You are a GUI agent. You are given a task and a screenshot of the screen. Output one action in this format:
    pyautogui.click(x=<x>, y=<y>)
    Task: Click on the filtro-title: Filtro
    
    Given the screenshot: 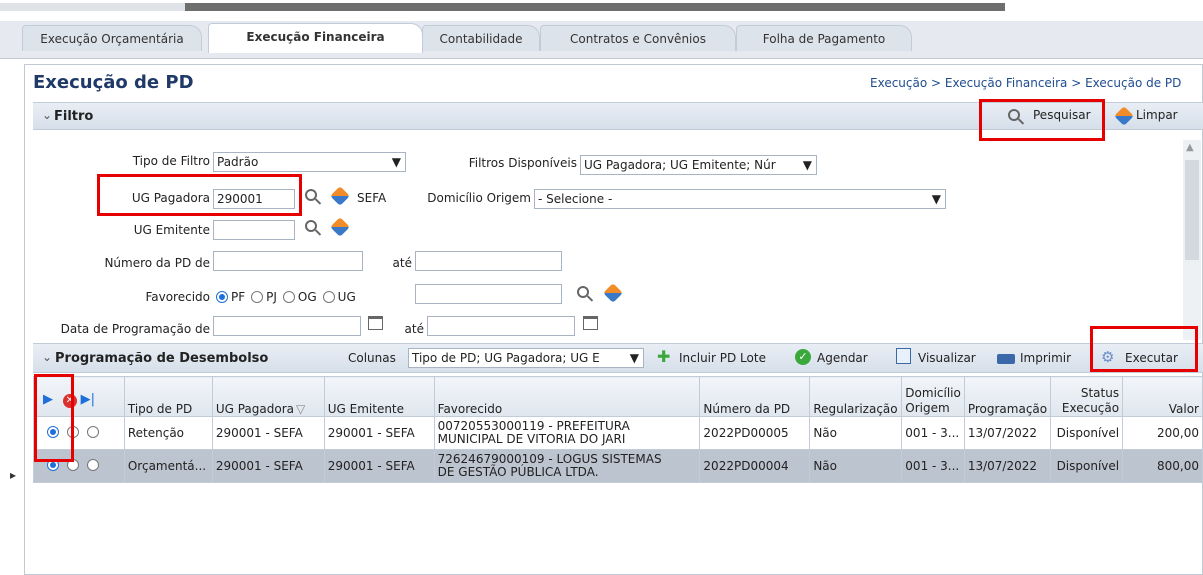 What is the action you would take?
    pyautogui.click(x=74, y=116)
    